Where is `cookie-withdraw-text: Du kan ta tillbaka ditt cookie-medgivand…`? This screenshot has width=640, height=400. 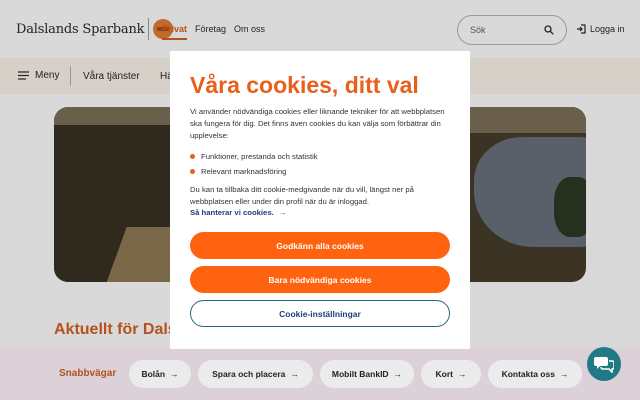
cookie-withdraw-text: Du kan ta tillbaka ditt cookie-medgivand… is located at coordinates (302, 195).